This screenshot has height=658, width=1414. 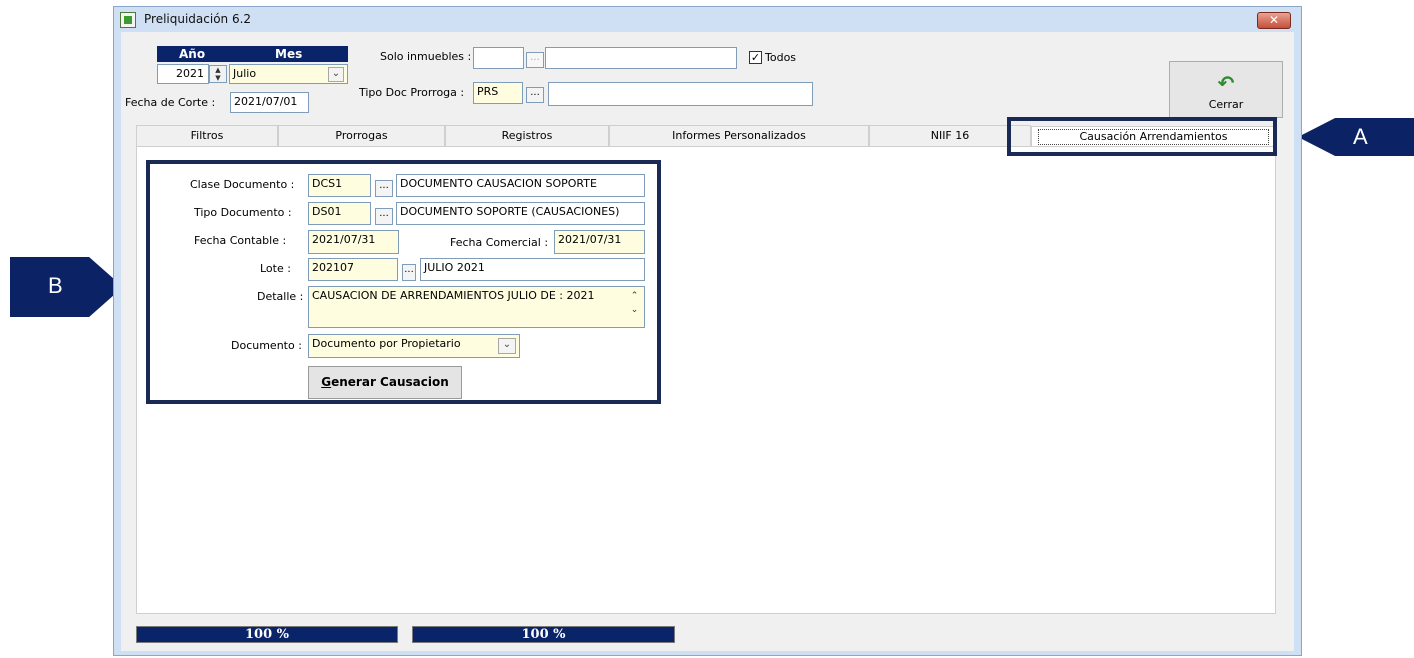 I want to click on tab-label: Filtros, so click(x=207, y=135).